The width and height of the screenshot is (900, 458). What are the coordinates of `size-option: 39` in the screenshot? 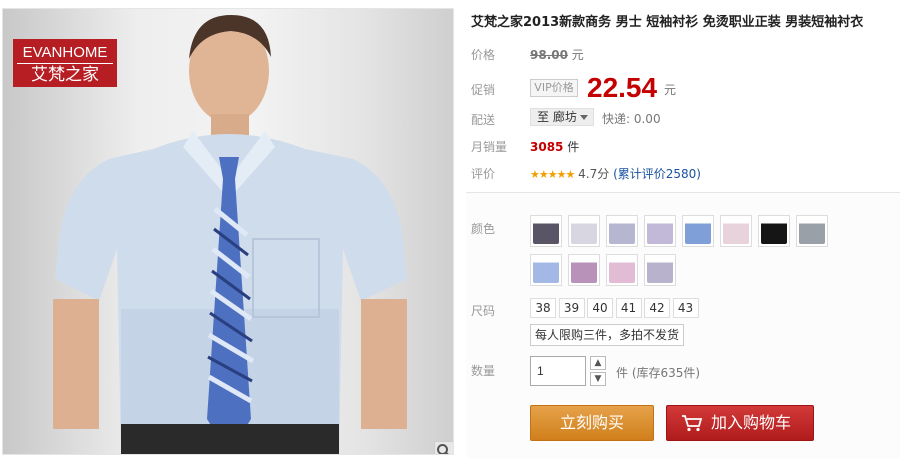 It's located at (571, 308).